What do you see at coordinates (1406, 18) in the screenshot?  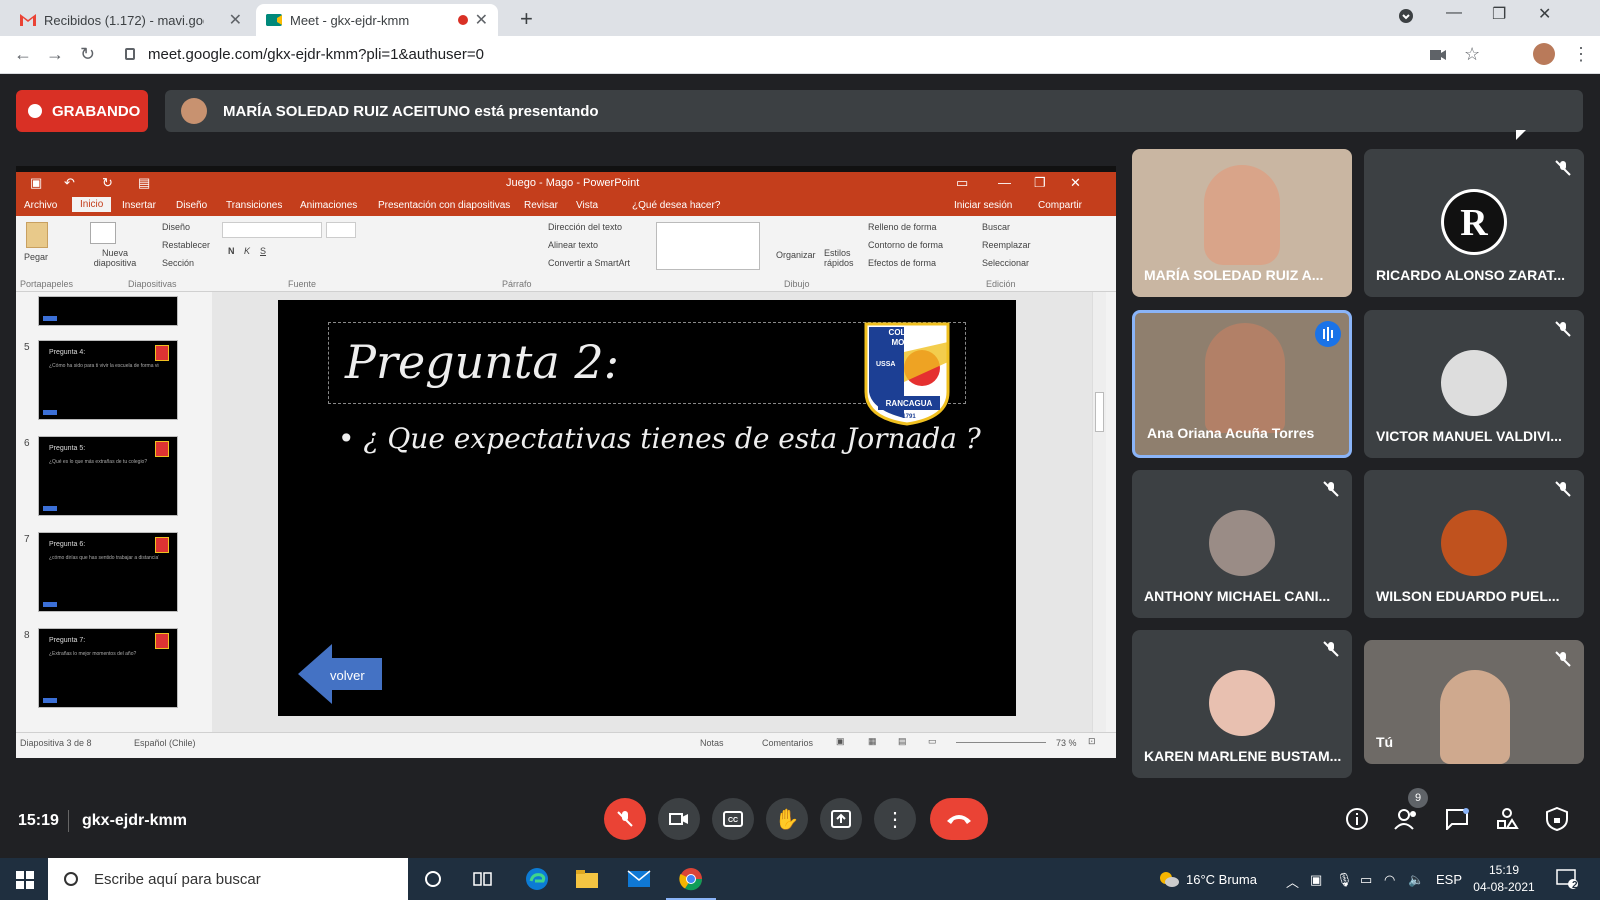 I see `tab-search-icon` at bounding box center [1406, 18].